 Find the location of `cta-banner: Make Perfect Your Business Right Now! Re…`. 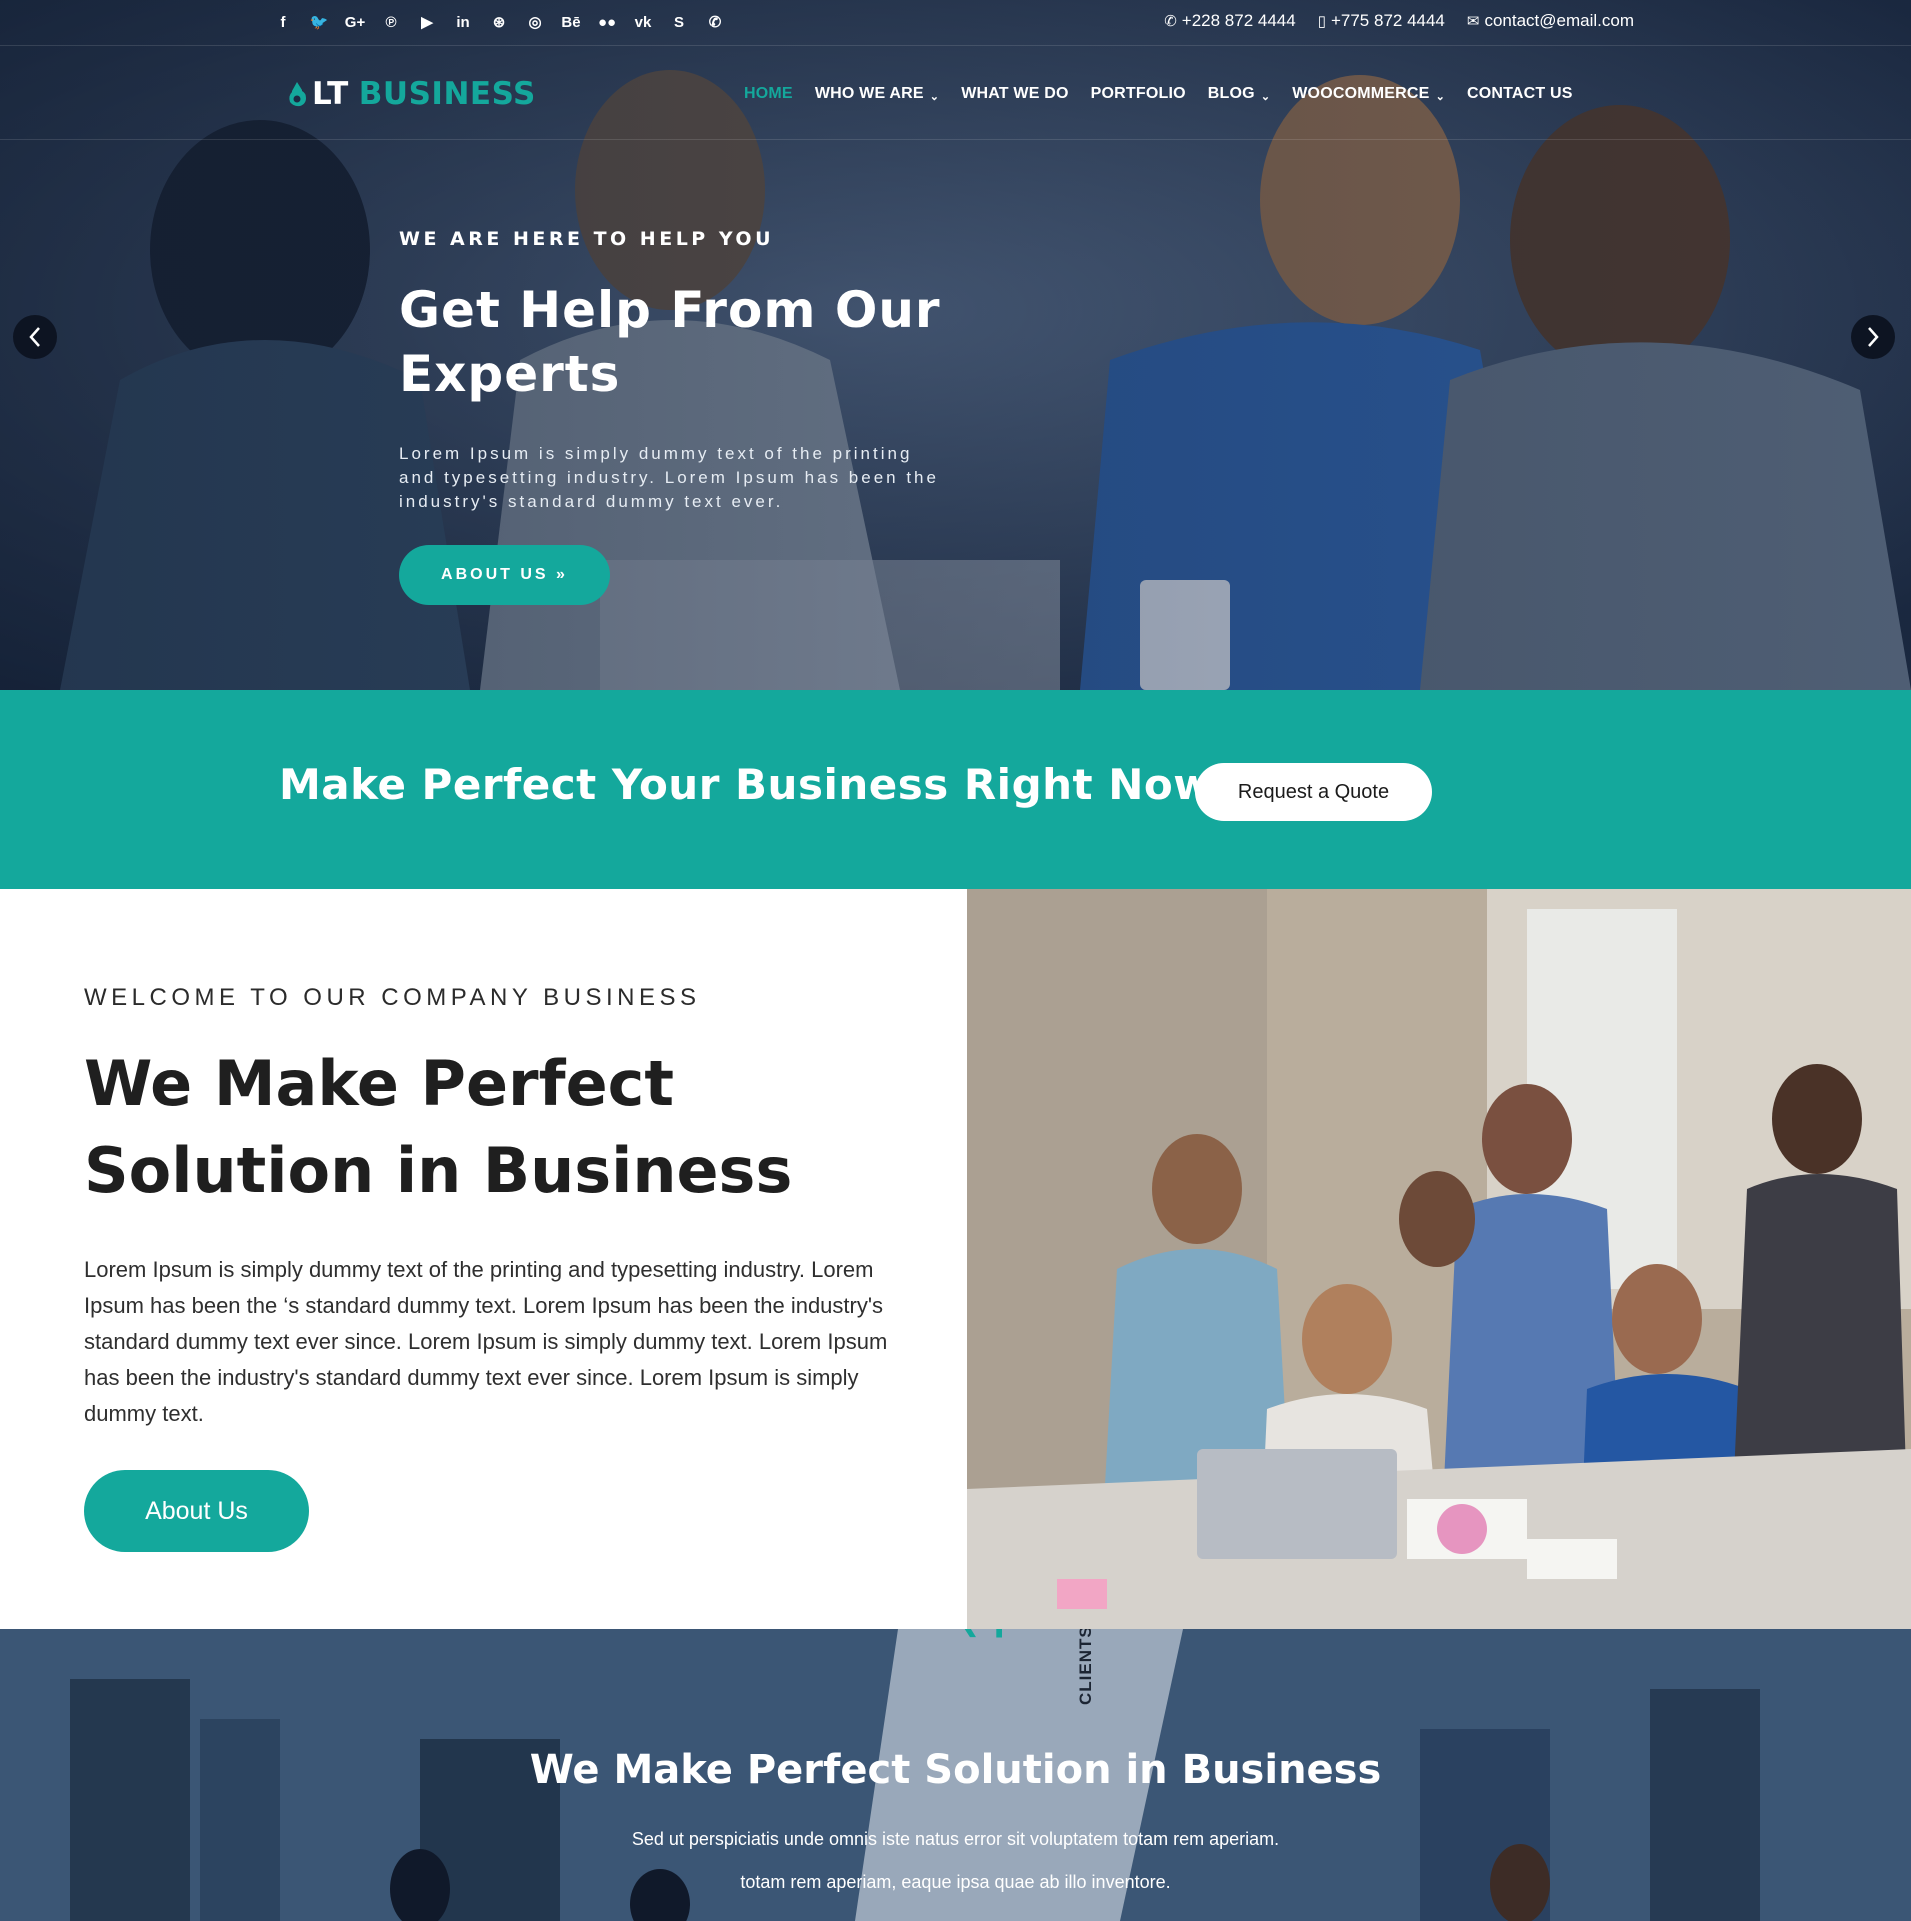

cta-banner: Make Perfect Your Business Right Now! Re… is located at coordinates (955, 789).